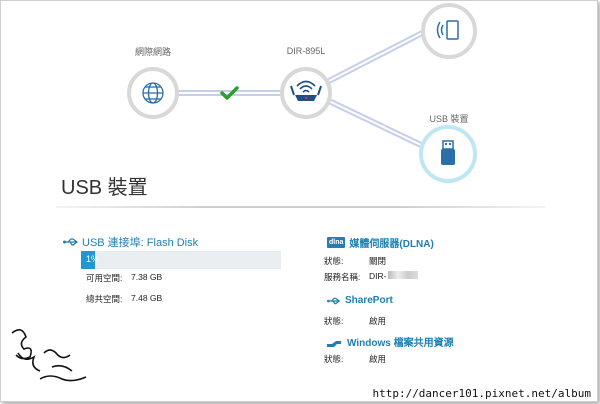  I want to click on usb-device-label: USB 裝置, so click(449, 119).